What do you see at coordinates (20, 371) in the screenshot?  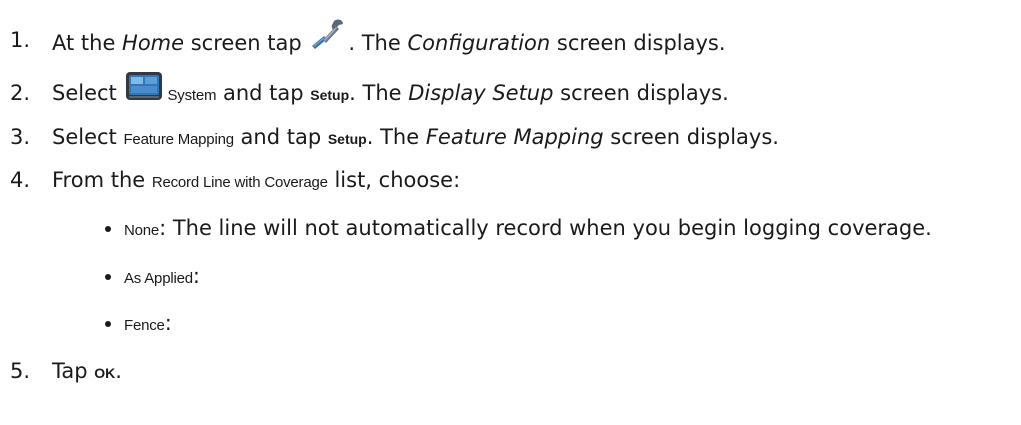 I see `step-number: 5.` at bounding box center [20, 371].